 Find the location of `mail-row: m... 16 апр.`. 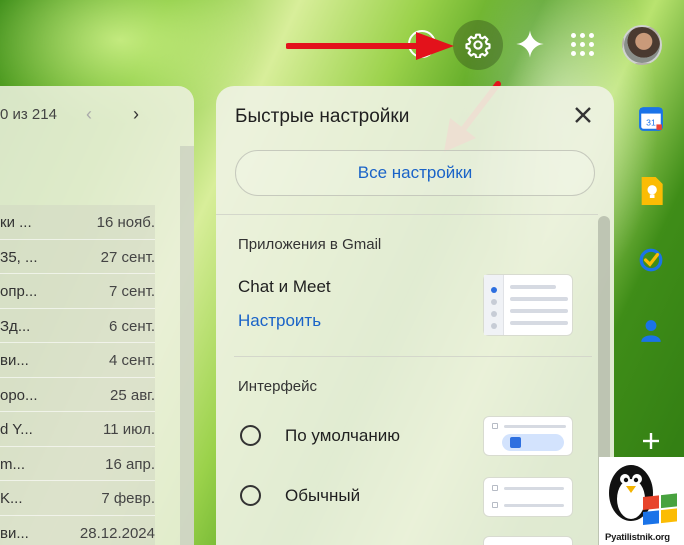

mail-row: m... 16 апр. is located at coordinates (77, 463).